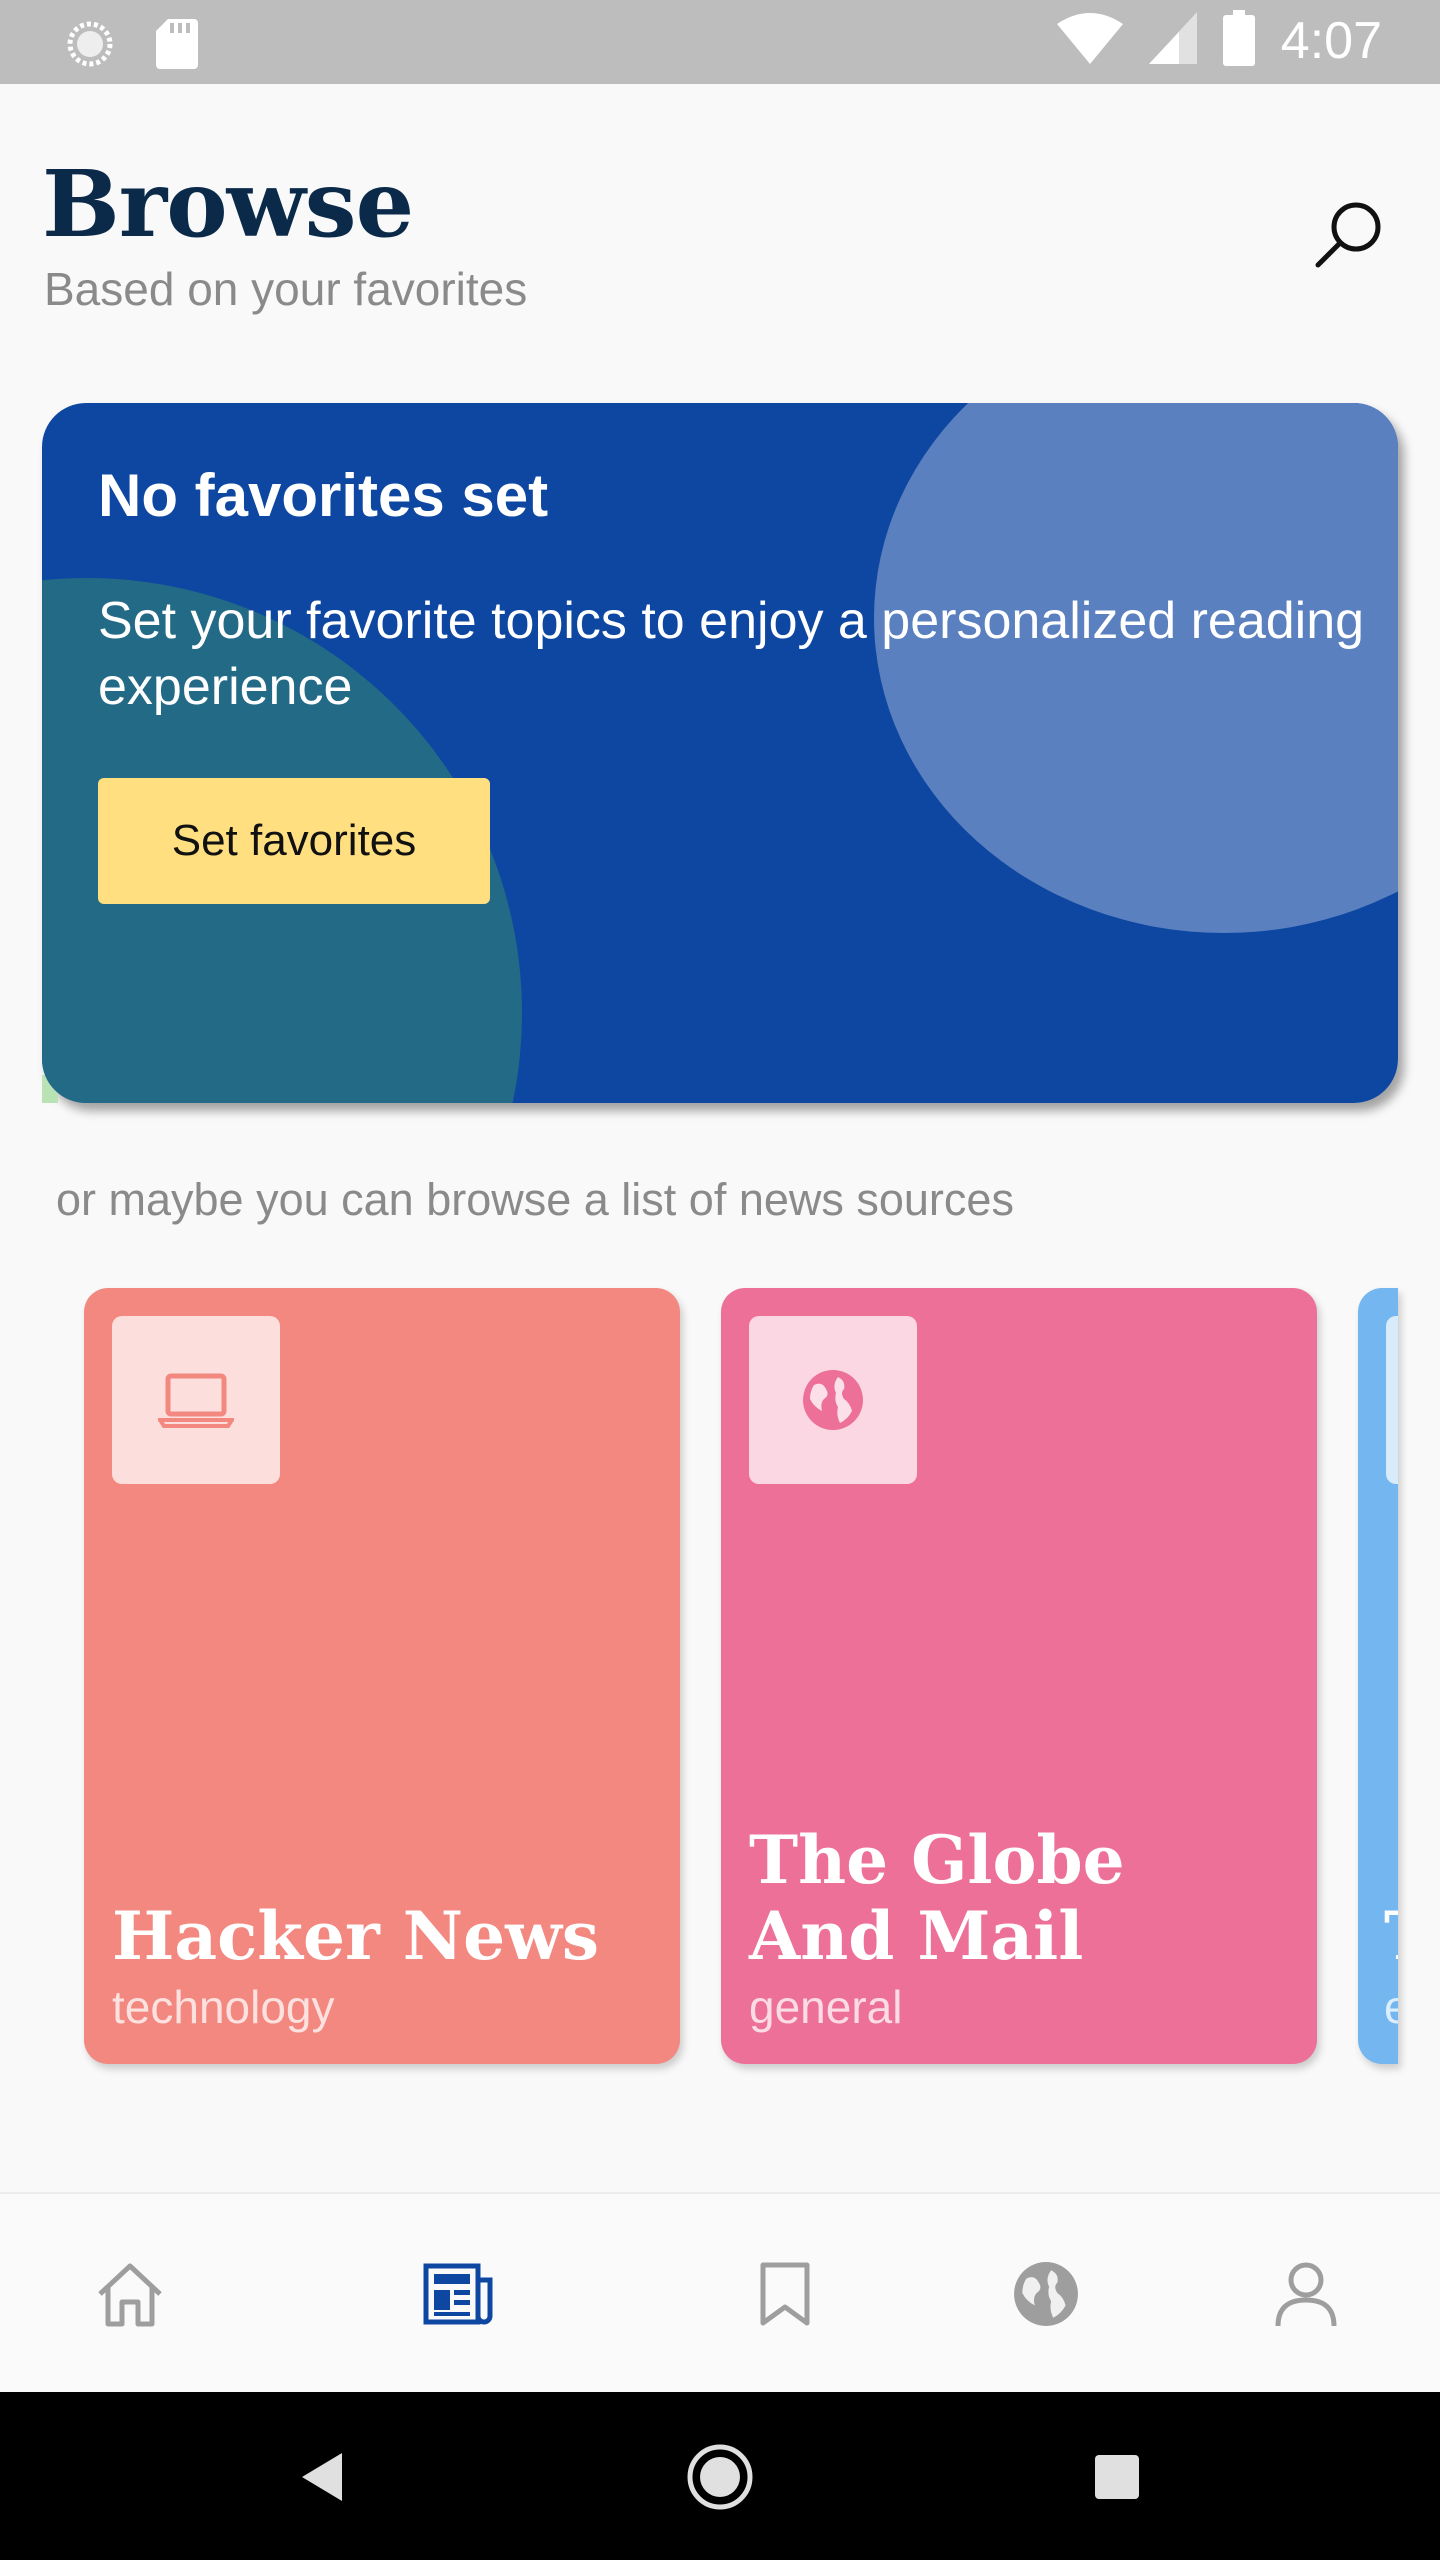 This screenshot has height=2560, width=1440. I want to click on nav-profile, so click(1306, 2294).